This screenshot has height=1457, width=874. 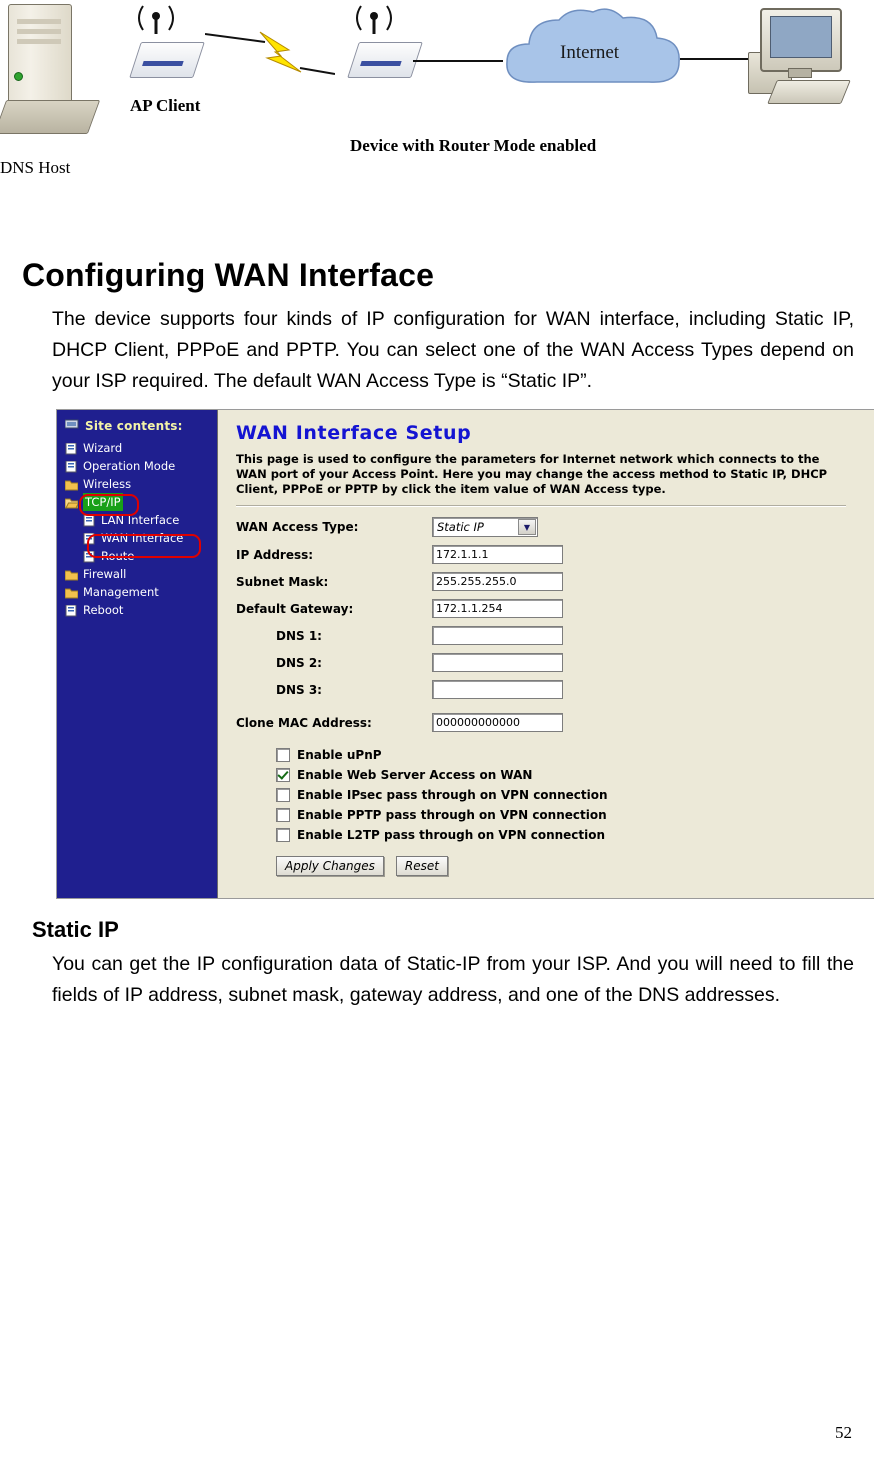 I want to click on internet-label: Internet, so click(x=590, y=52).